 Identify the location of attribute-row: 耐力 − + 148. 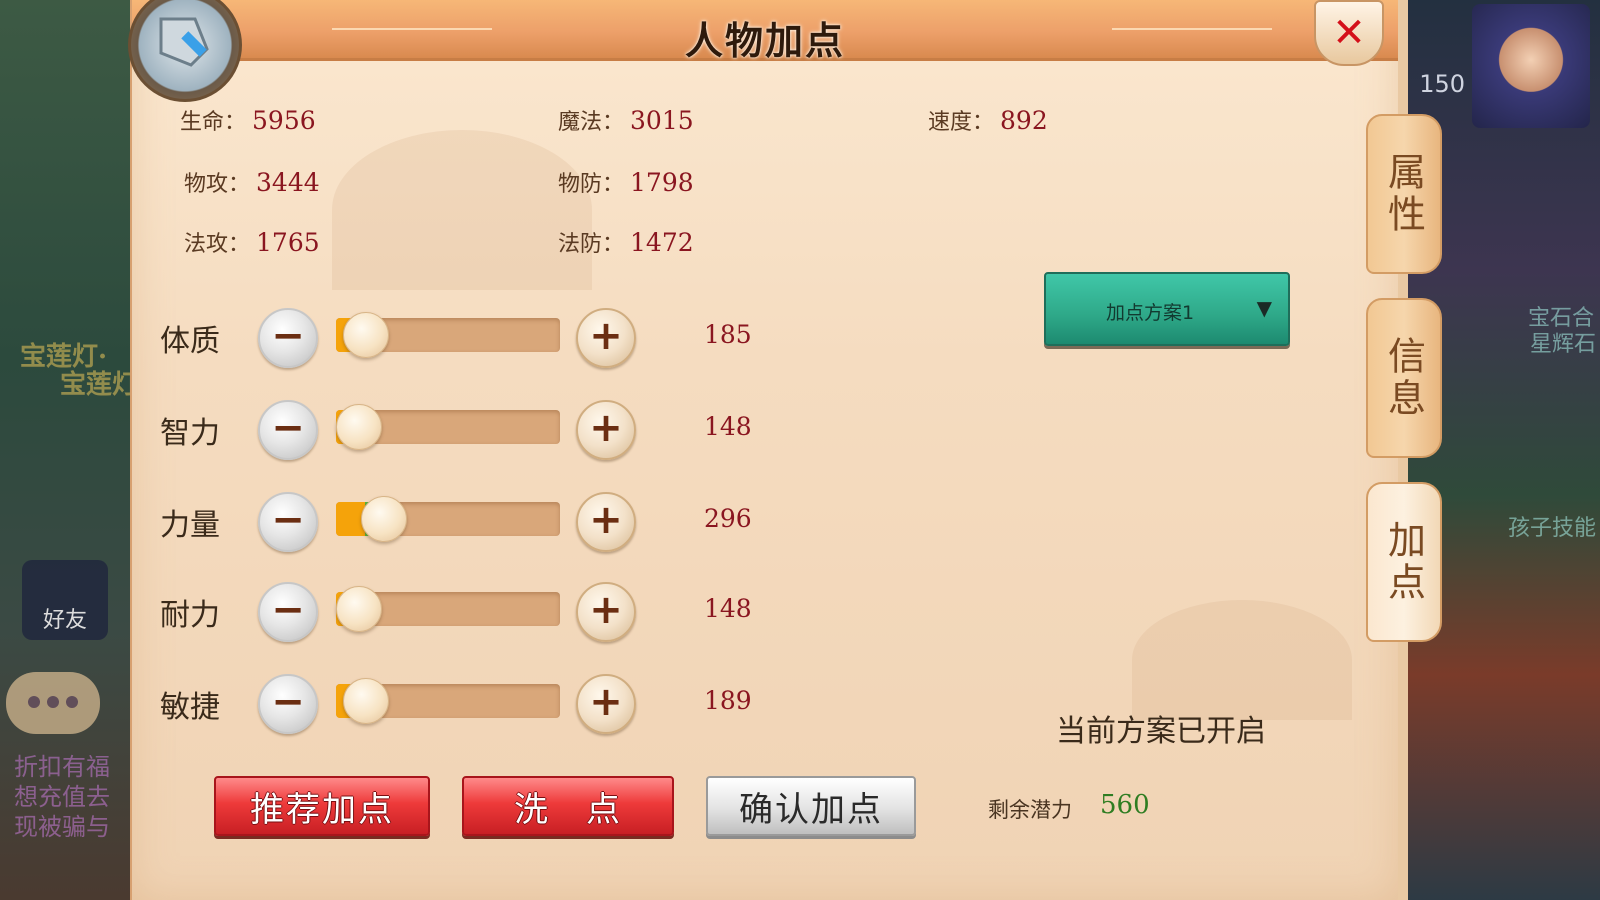
(512, 611).